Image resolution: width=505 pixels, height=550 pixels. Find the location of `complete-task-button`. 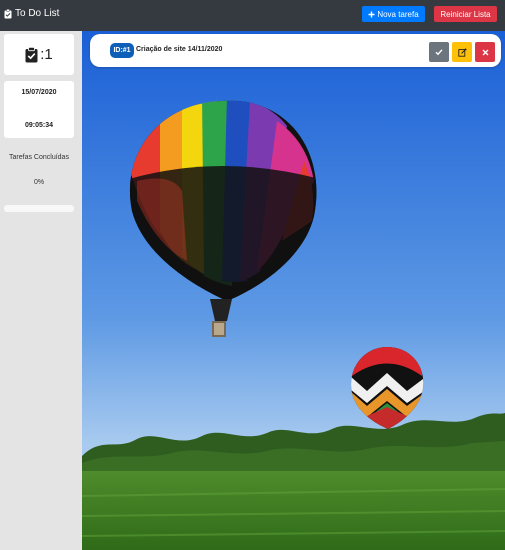

complete-task-button is located at coordinates (439, 52).